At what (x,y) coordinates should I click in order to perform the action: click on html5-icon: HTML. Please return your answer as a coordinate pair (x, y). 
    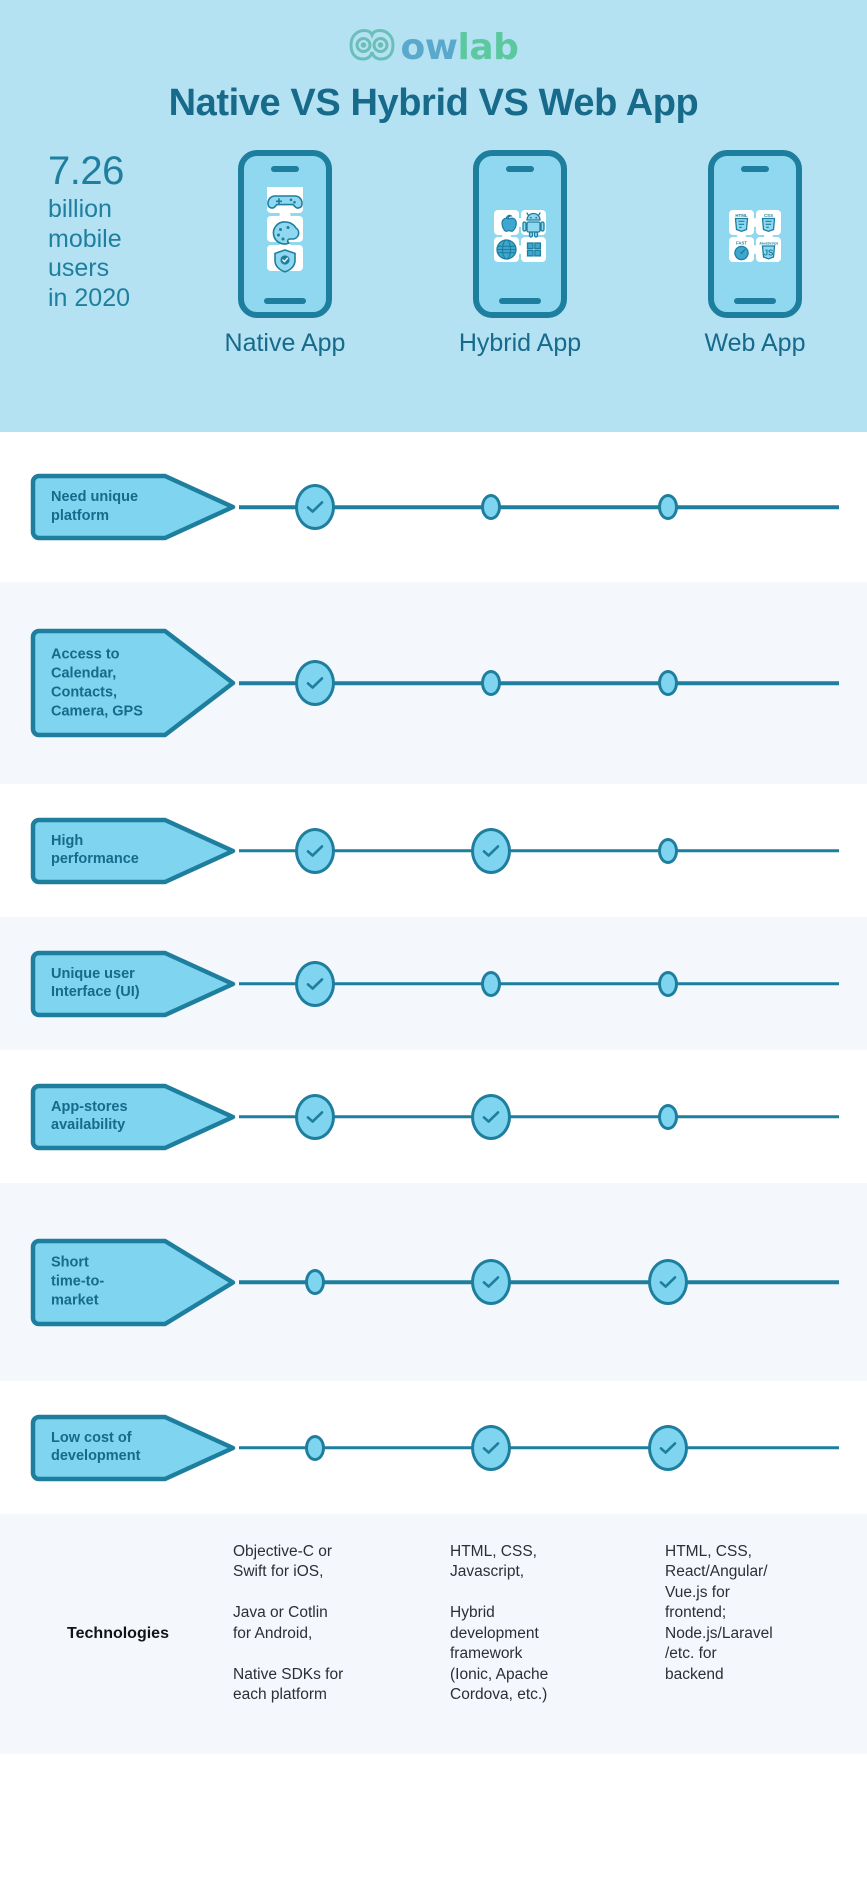
    Looking at the image, I should click on (741, 222).